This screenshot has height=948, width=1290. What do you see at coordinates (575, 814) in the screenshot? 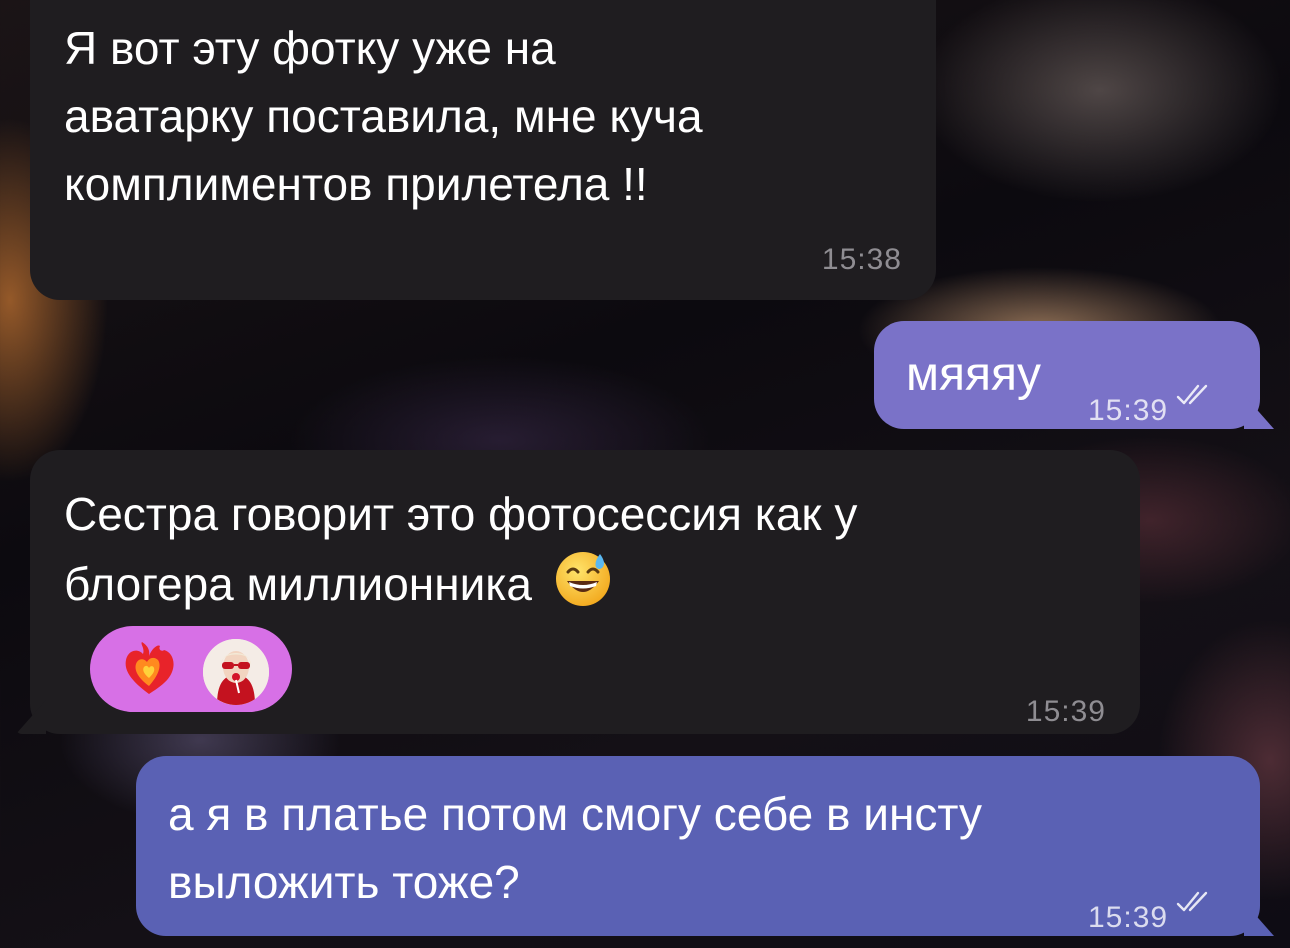
I see `message-text: а я в платье потом смогу себе в инсту` at bounding box center [575, 814].